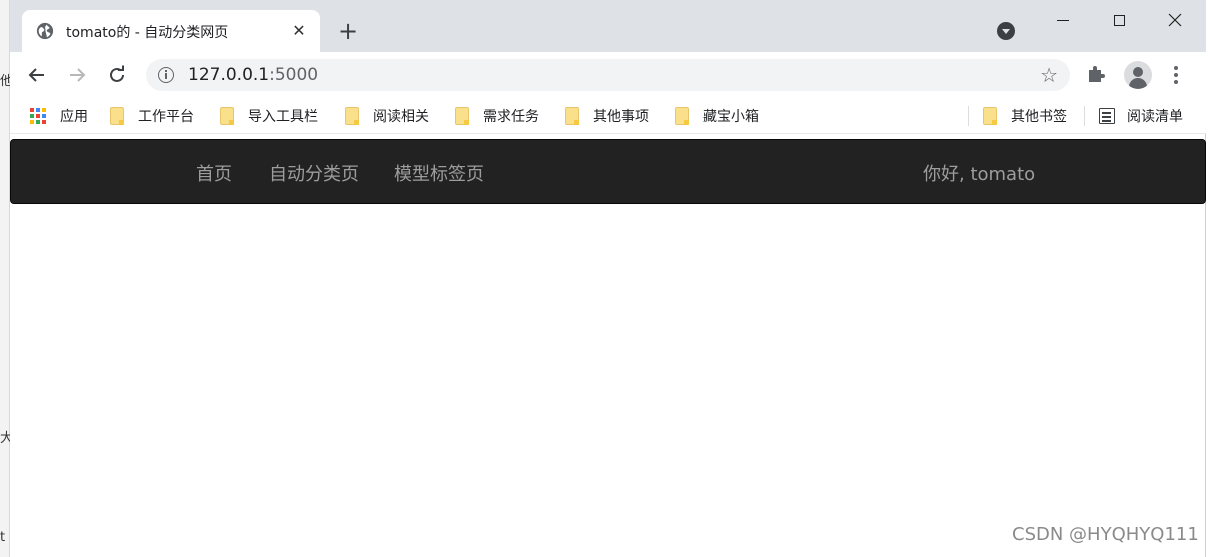 This screenshot has width=1208, height=557. Describe the element at coordinates (6, 278) in the screenshot. I see `background-window-strip: 他 大 t` at that location.